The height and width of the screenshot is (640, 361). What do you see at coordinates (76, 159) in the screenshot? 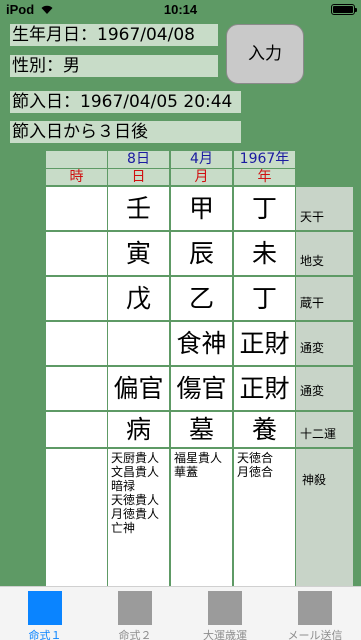
I see `header-hour` at bounding box center [76, 159].